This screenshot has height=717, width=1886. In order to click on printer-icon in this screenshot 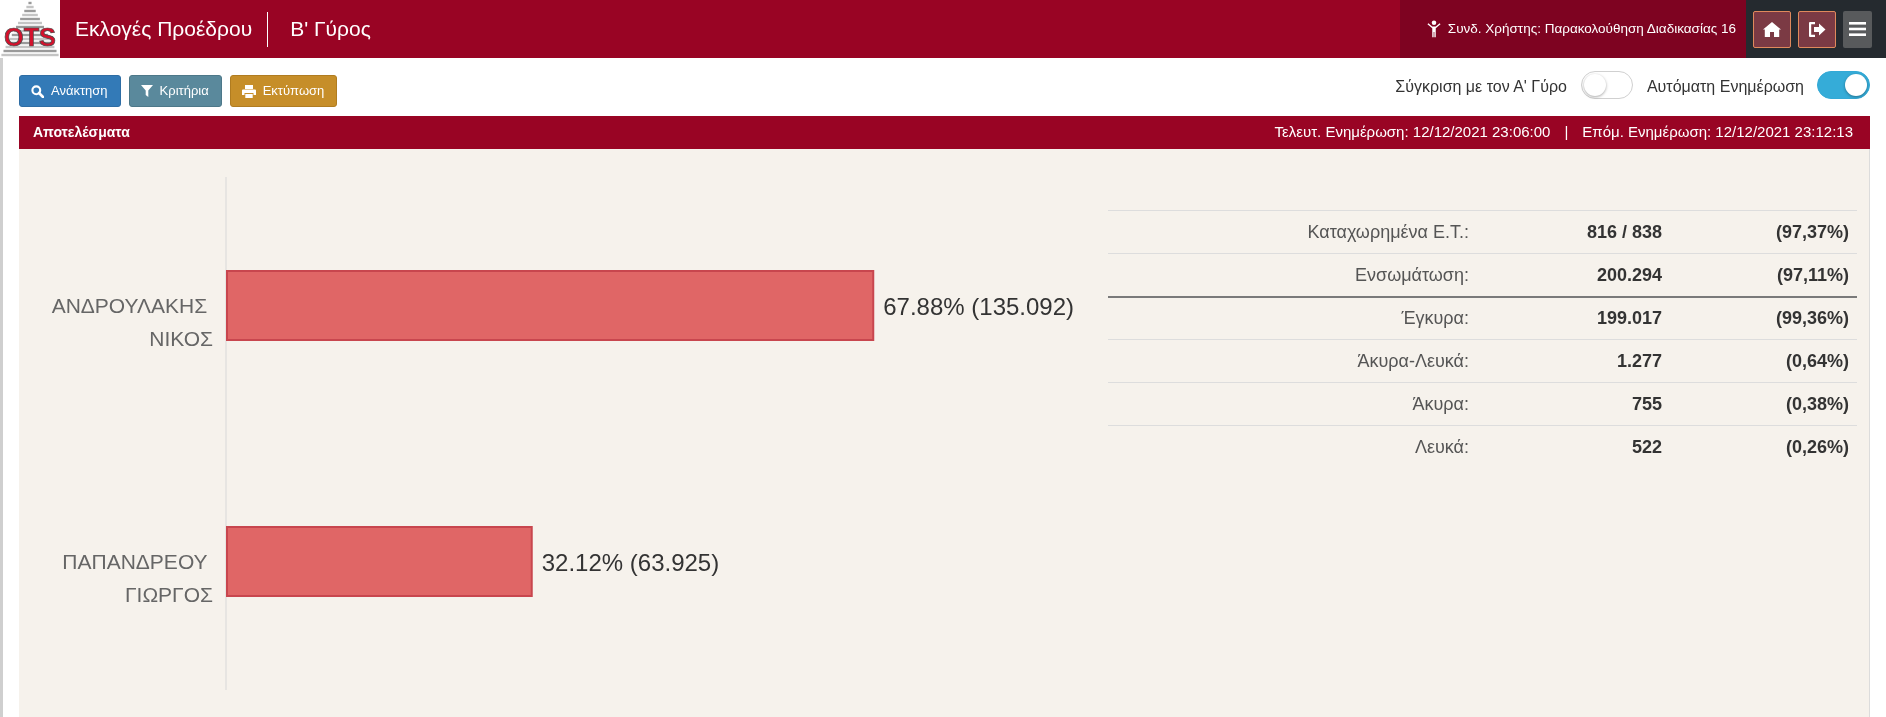, I will do `click(248, 91)`.